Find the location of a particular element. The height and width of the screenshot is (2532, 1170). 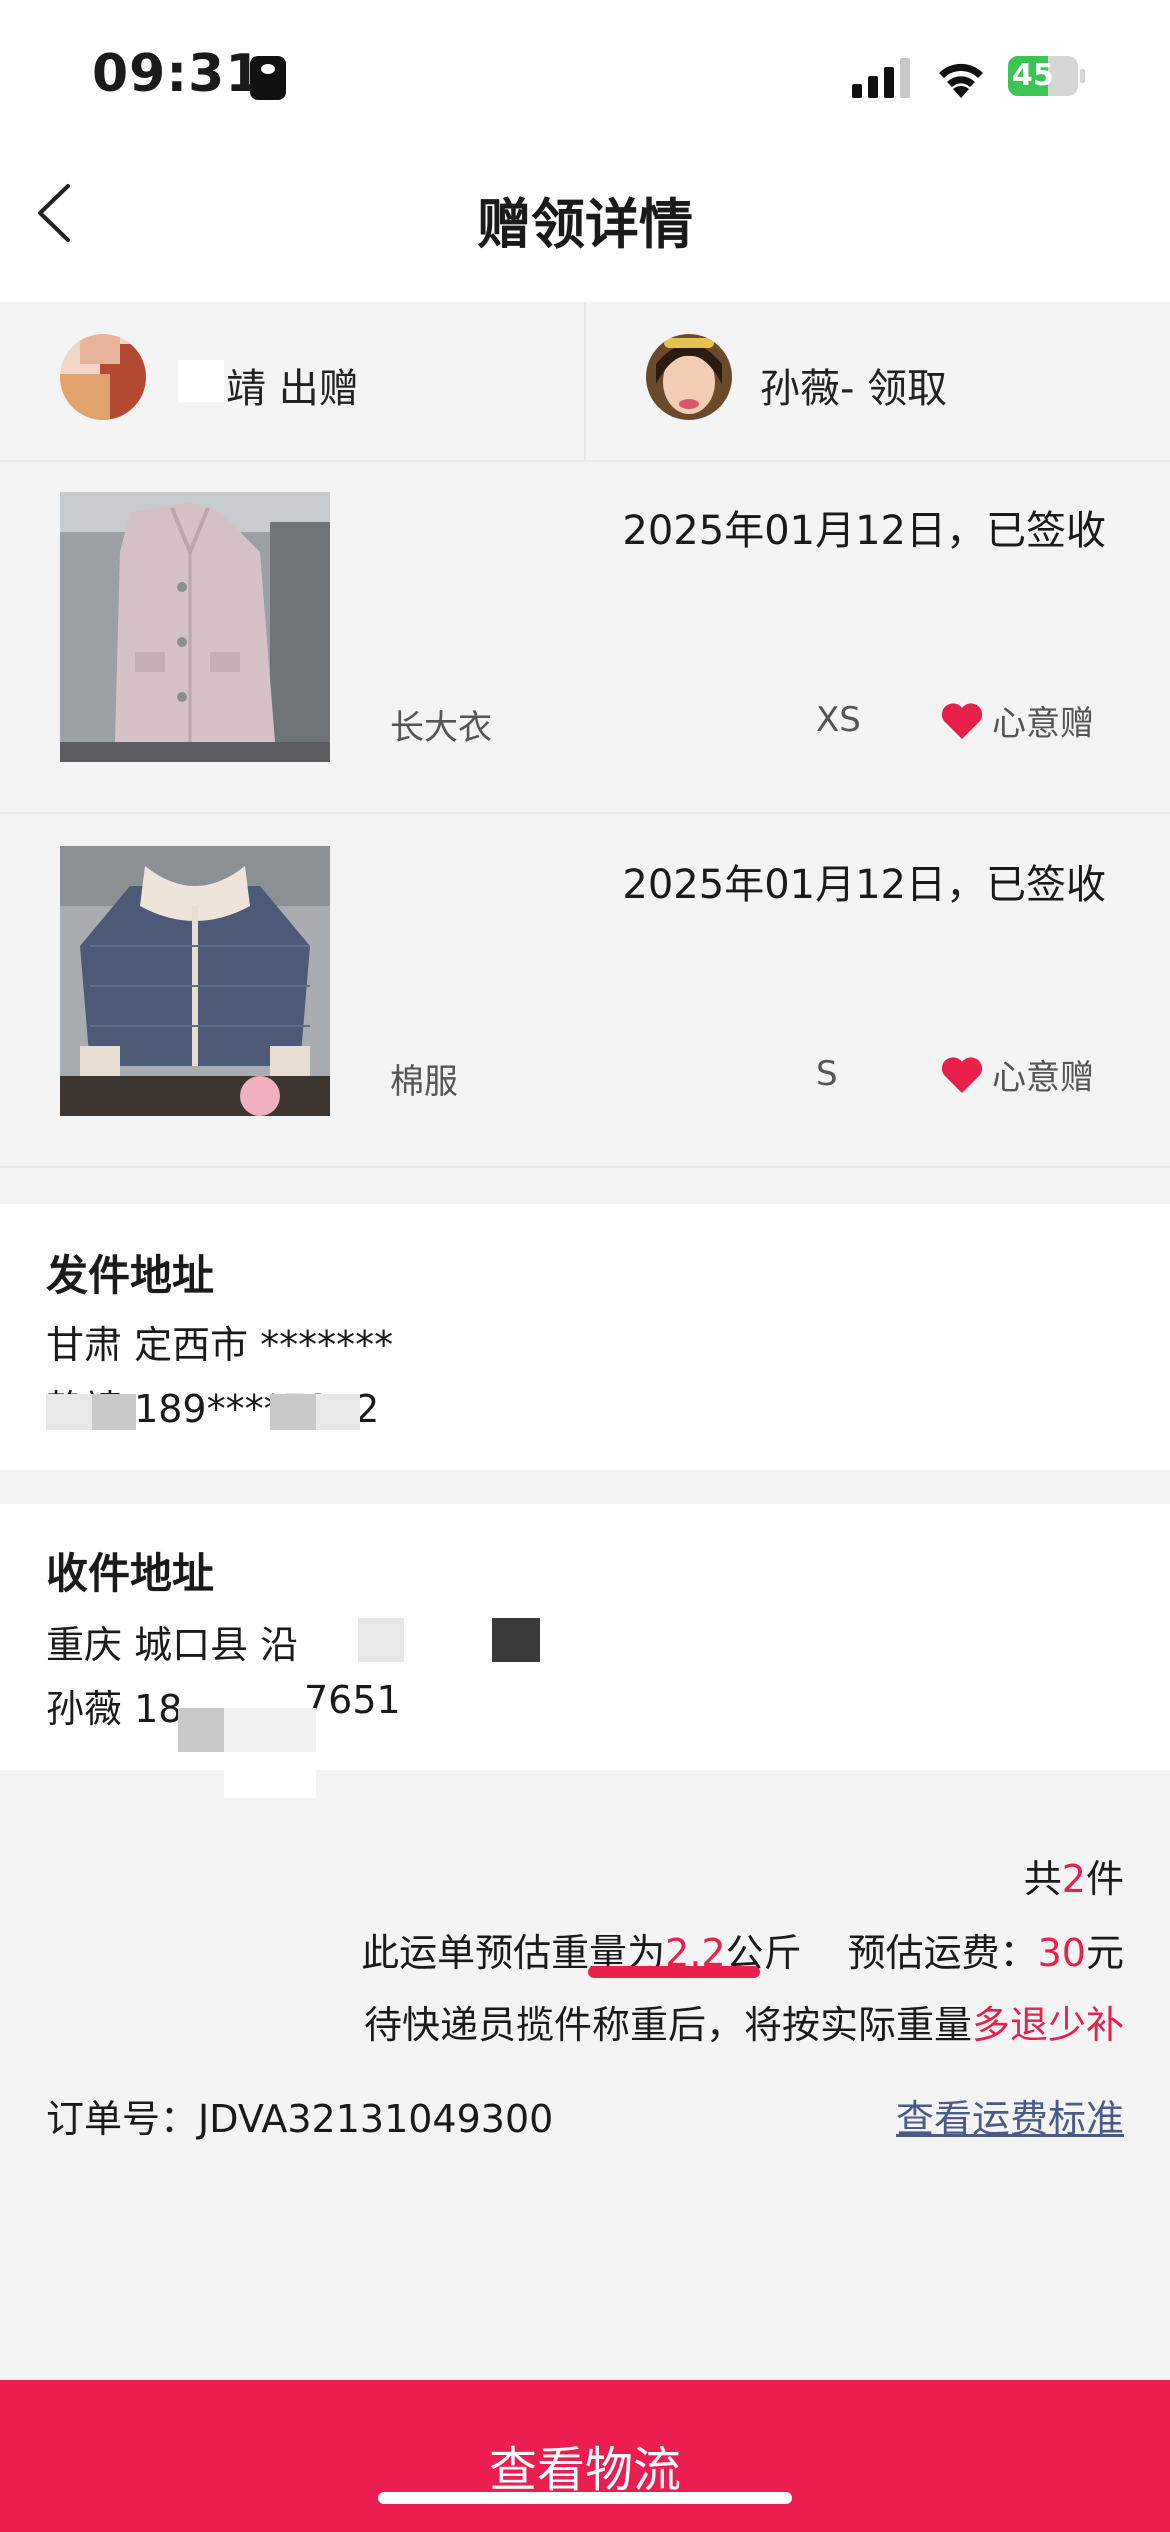

focus-badge-icon is located at coordinates (268, 78).